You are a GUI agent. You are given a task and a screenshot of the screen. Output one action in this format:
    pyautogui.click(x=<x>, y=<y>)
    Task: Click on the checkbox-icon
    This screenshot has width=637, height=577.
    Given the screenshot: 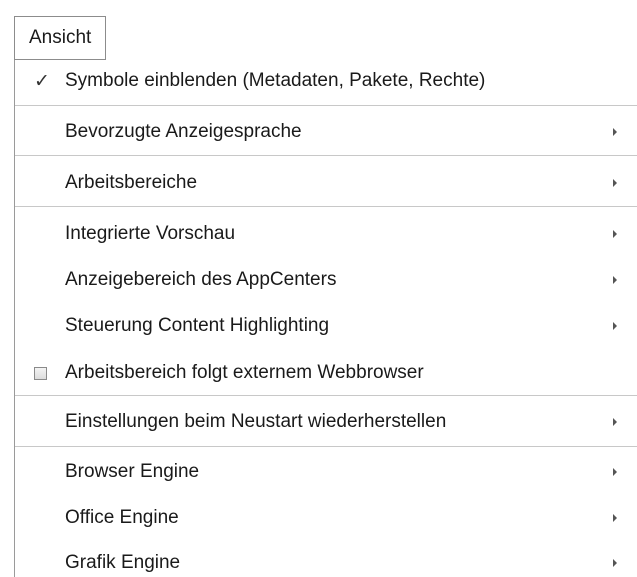 What is the action you would take?
    pyautogui.click(x=40, y=373)
    